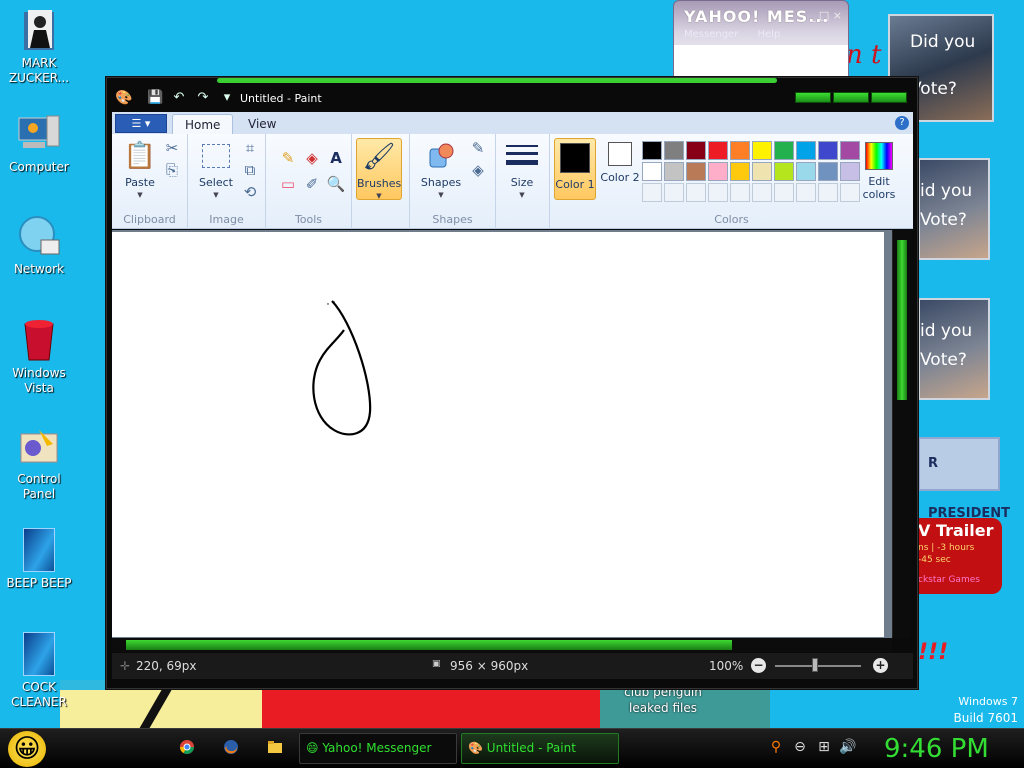 Image resolution: width=1024 pixels, height=768 pixels. What do you see at coordinates (901, 434) in the screenshot?
I see `vertical-scrollbar` at bounding box center [901, 434].